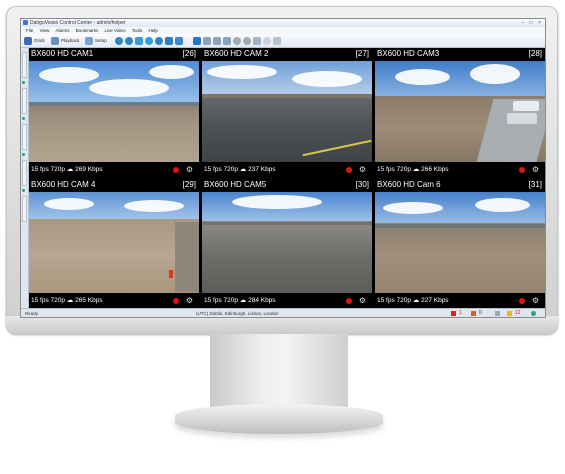 This screenshot has width=565, height=474. What do you see at coordinates (34, 40) in the screenshot?
I see `grids-button: Grids` at bounding box center [34, 40].